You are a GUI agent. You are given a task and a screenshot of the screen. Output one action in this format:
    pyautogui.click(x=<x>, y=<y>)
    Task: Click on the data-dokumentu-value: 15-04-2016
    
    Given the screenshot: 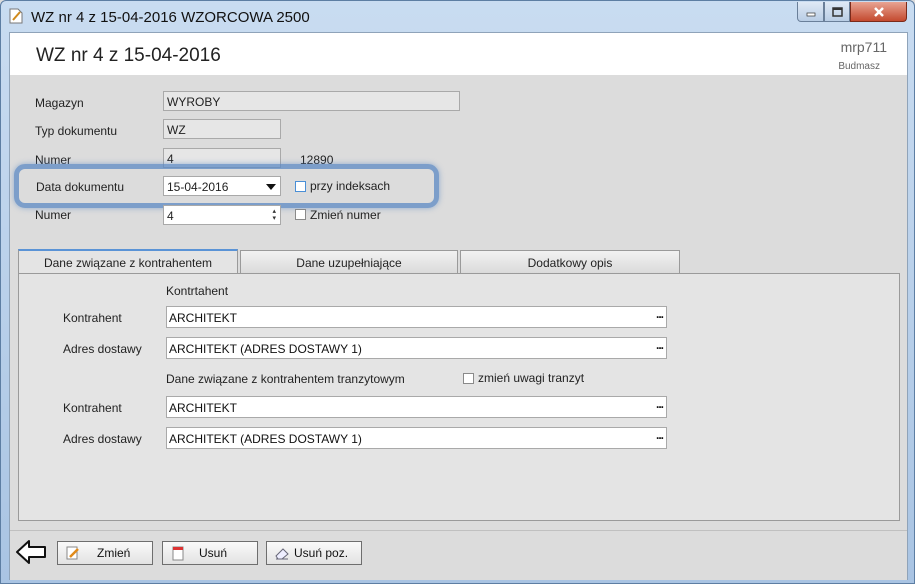 What is the action you would take?
    pyautogui.click(x=198, y=187)
    